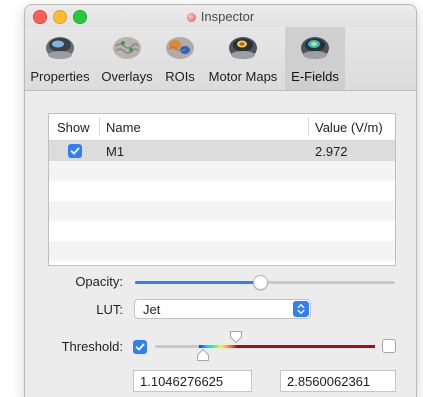  I want to click on column-header-name: Name, so click(123, 127).